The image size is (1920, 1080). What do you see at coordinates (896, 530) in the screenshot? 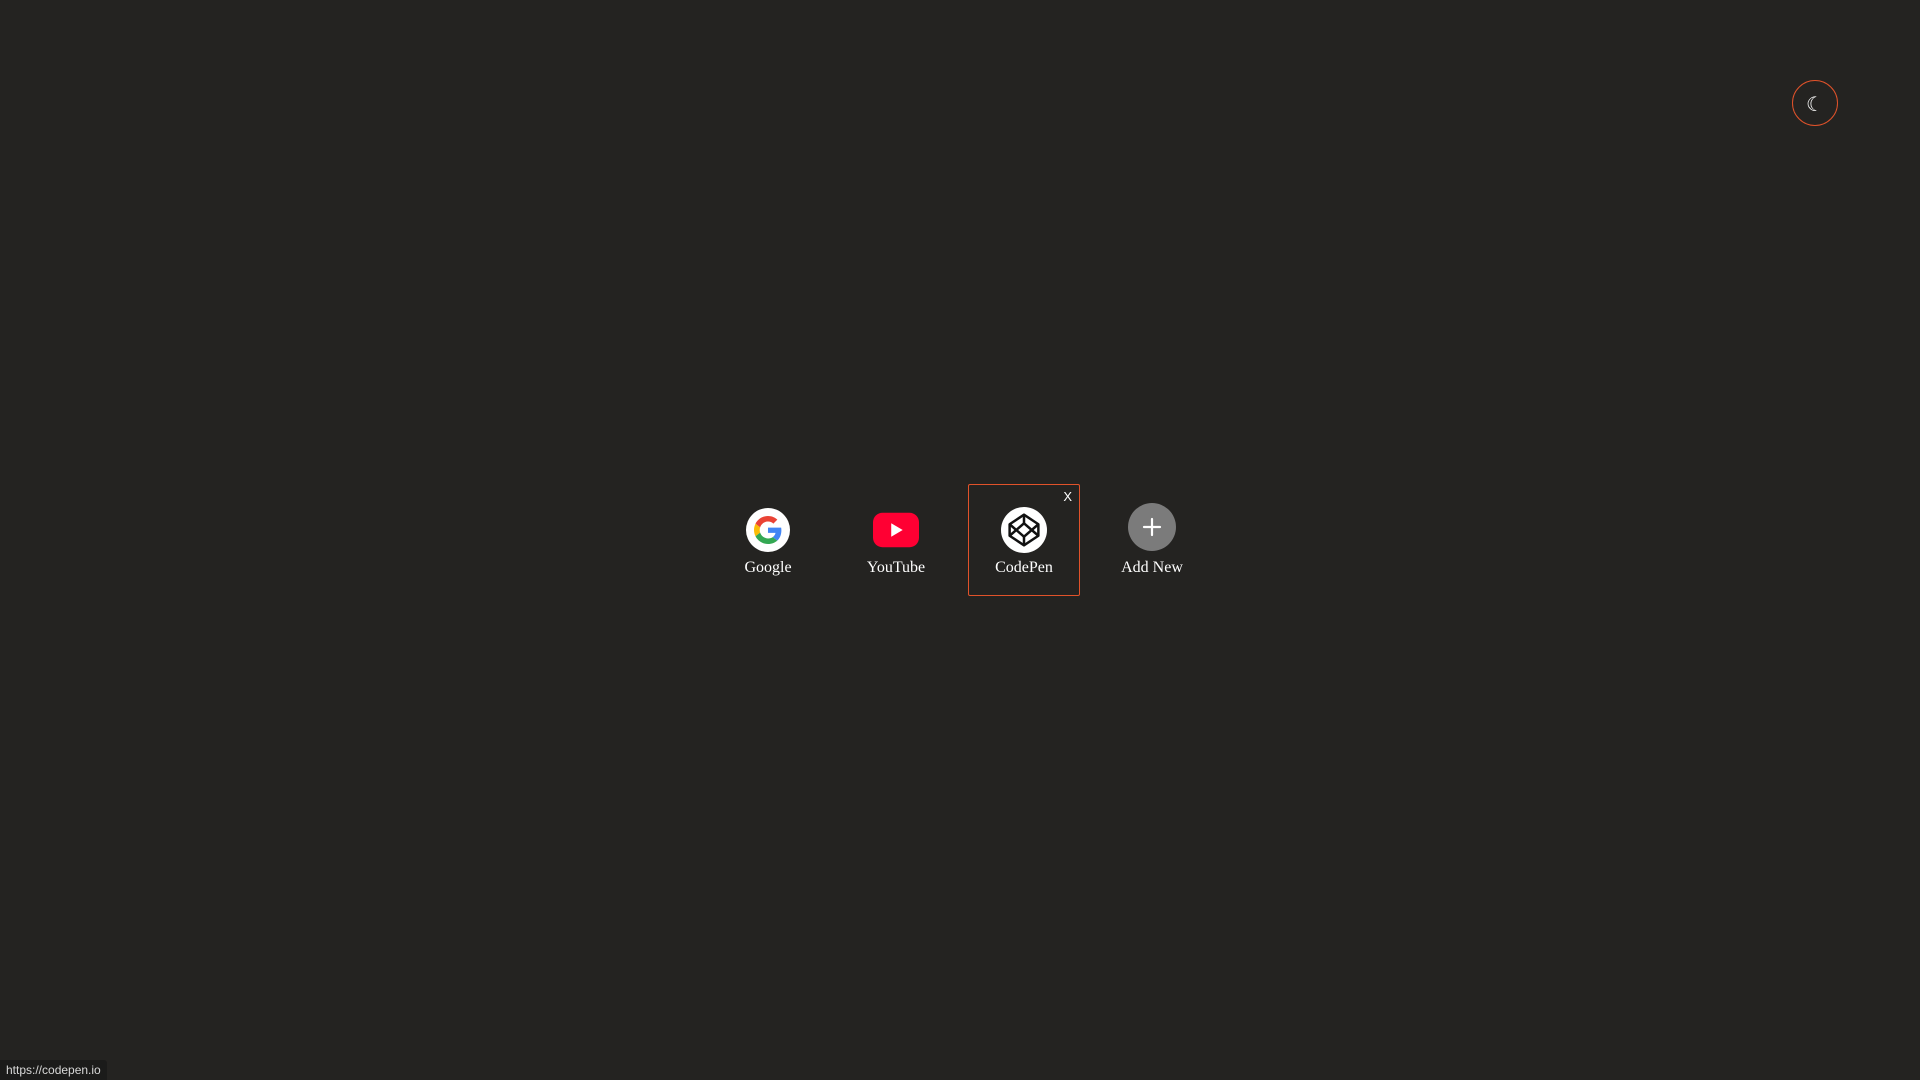
I see `youtube-icon` at bounding box center [896, 530].